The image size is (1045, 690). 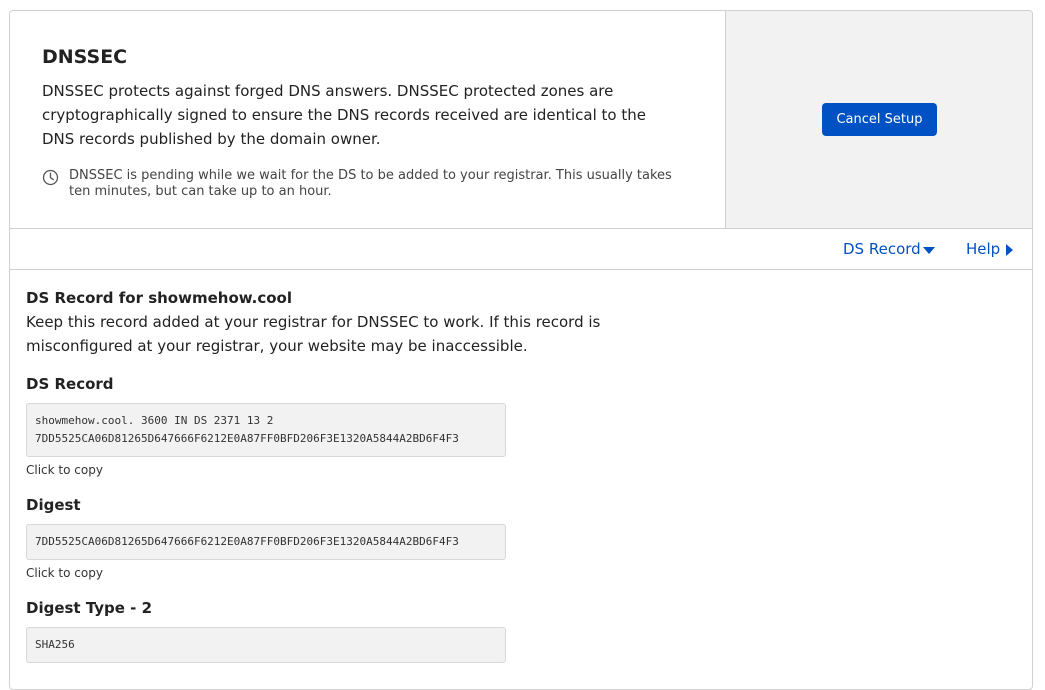 I want to click on ds-record-copy-hint: Click to copy, so click(x=521, y=470).